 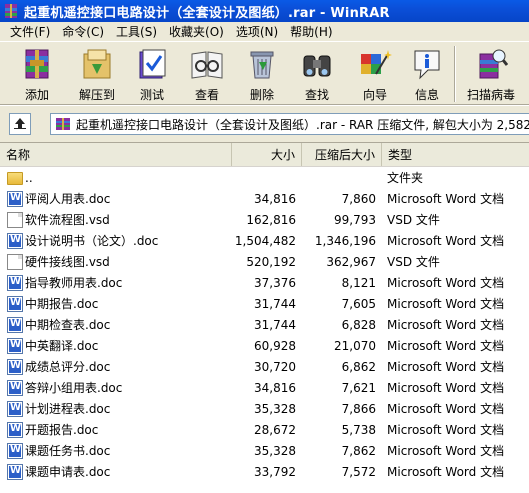 What do you see at coordinates (264, 366) in the screenshot?
I see `table-row: 成绩总评分.doc 30,720 6,862 Microsoft Word 文档` at bounding box center [264, 366].